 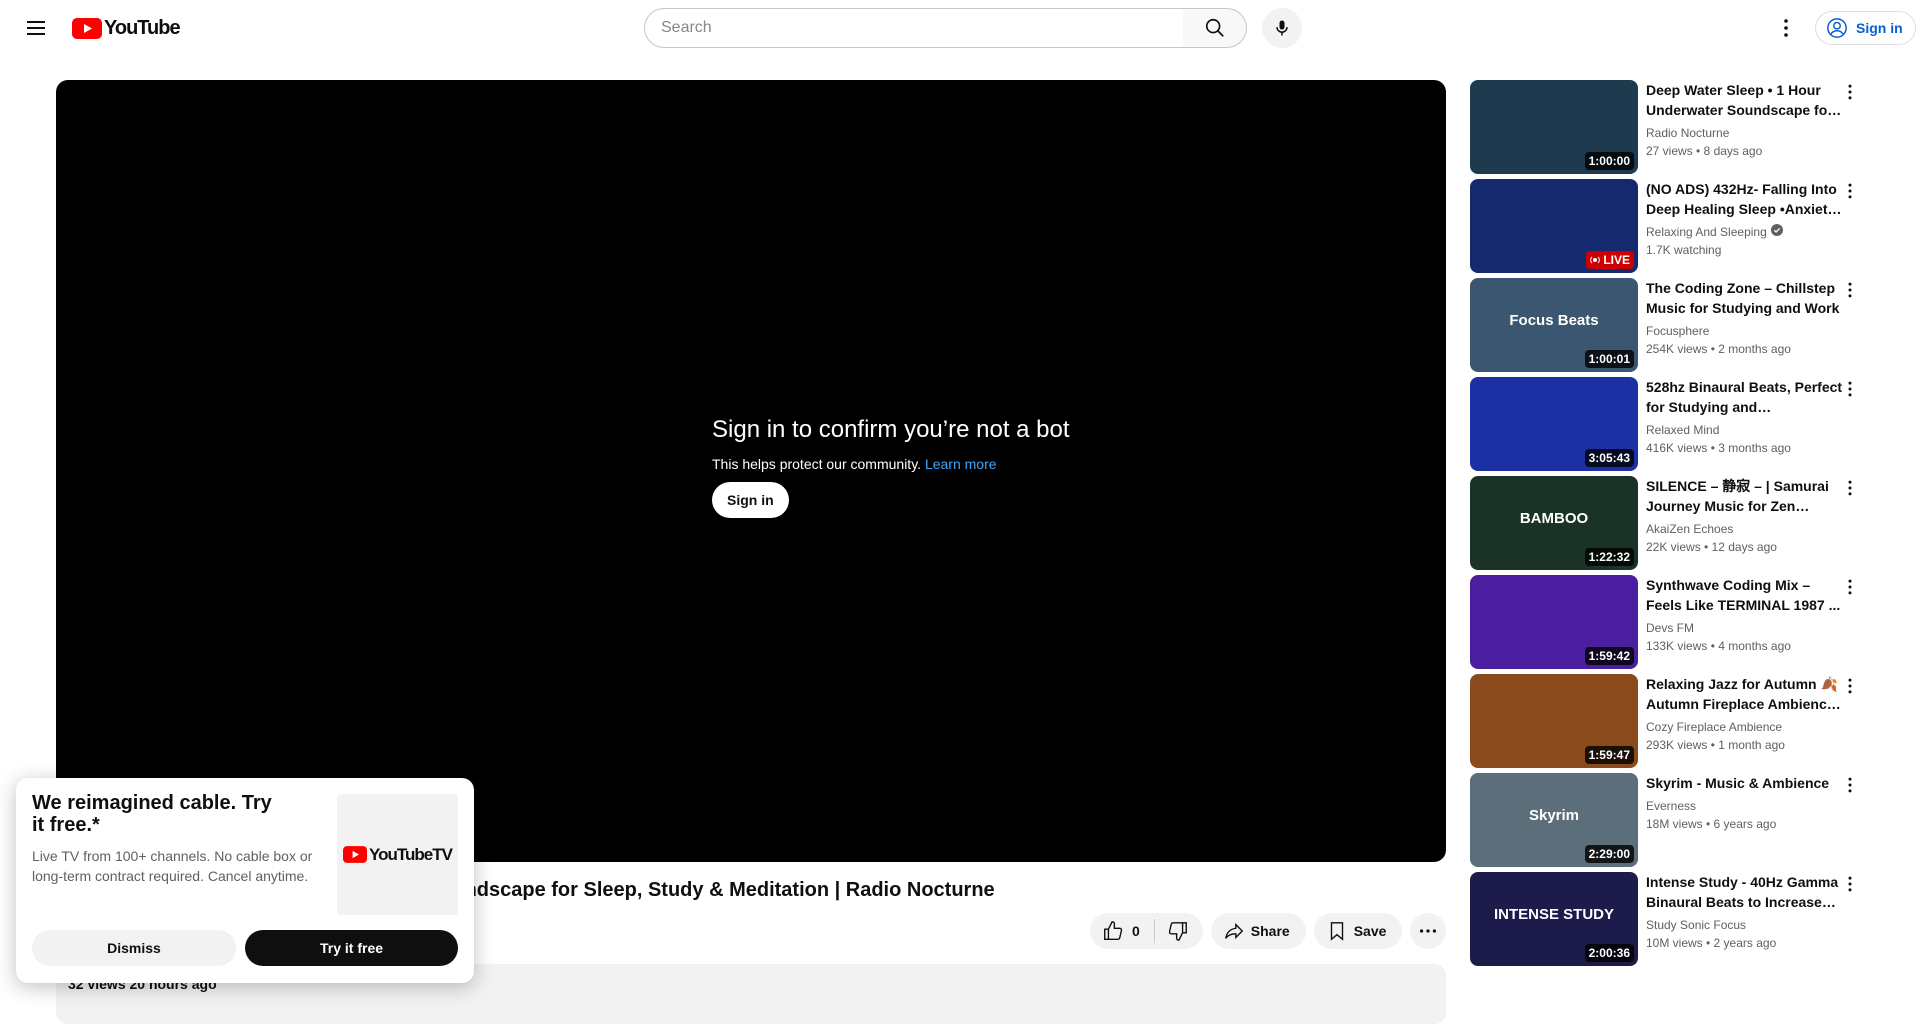 What do you see at coordinates (817, 464) in the screenshot?
I see `bot-check-text: This helps protect our community.` at bounding box center [817, 464].